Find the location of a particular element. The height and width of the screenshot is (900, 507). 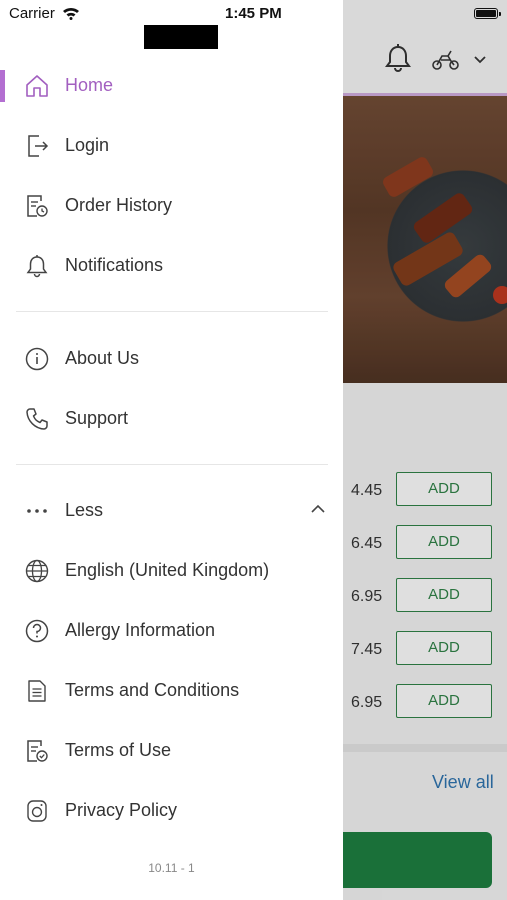

menu-item-label: Order History is located at coordinates (119, 205).